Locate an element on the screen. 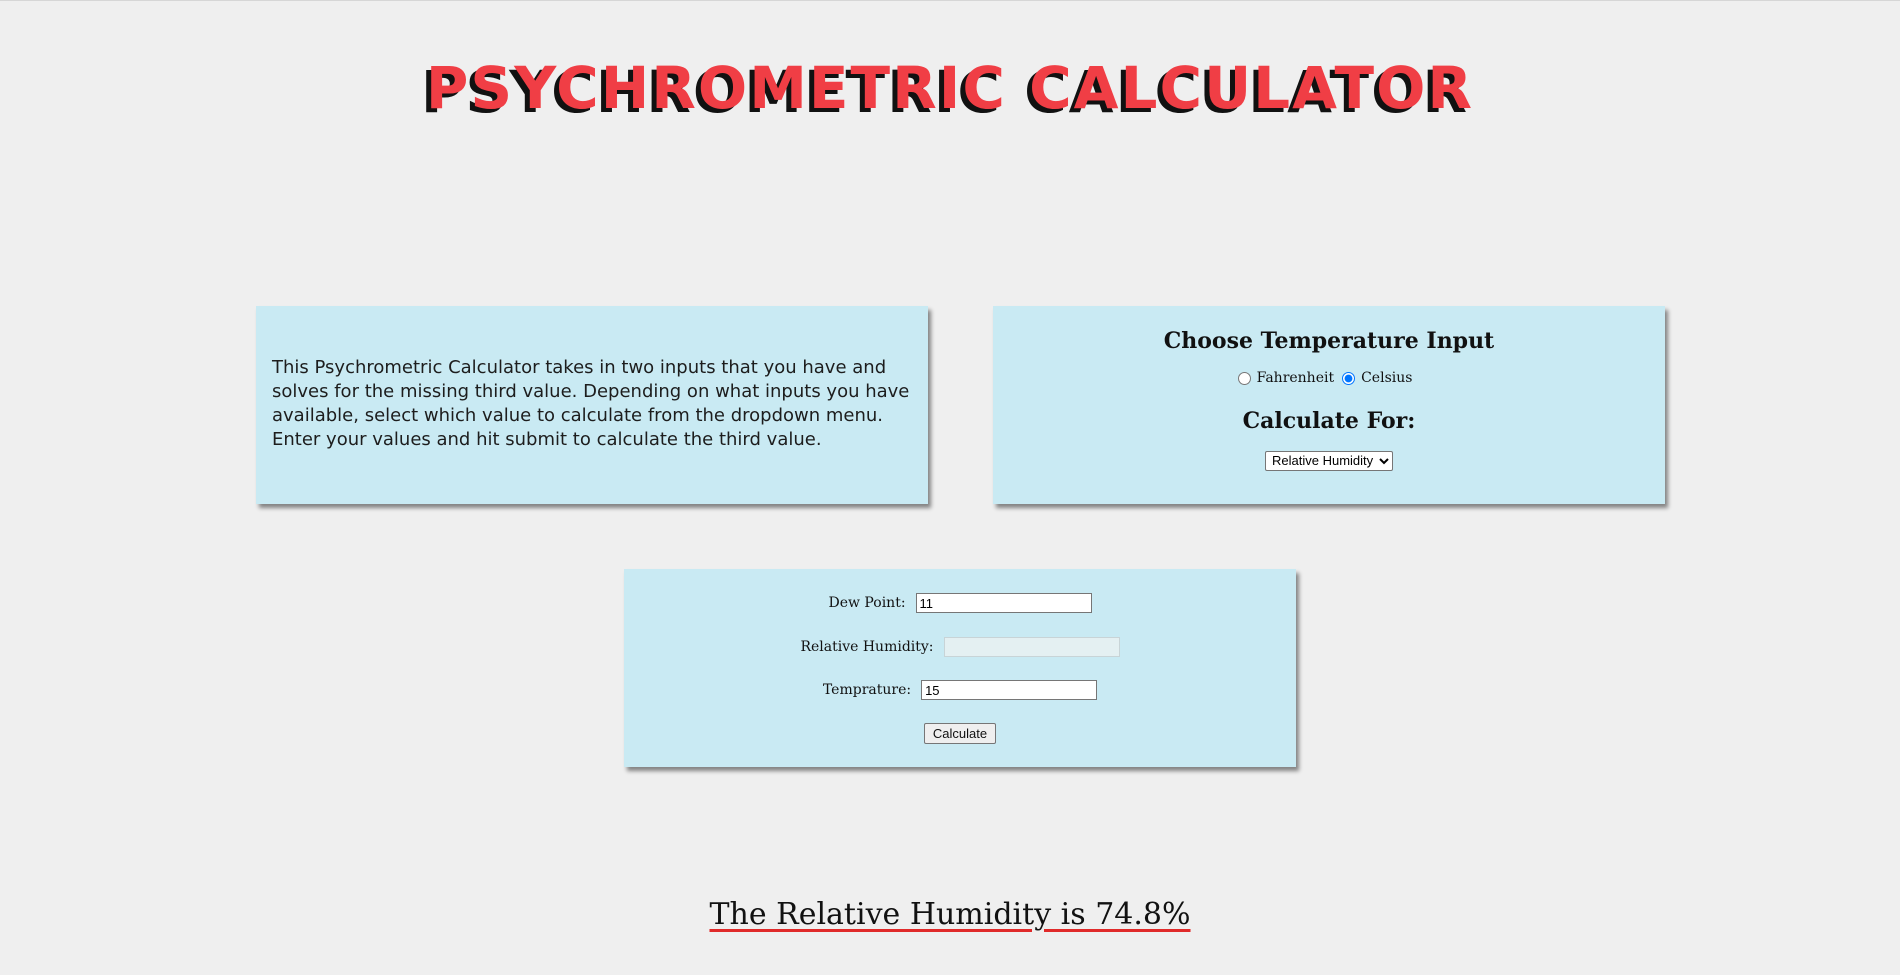 The image size is (1900, 975). result-text: The Relative Humidity is 74.8% is located at coordinates (950, 914).